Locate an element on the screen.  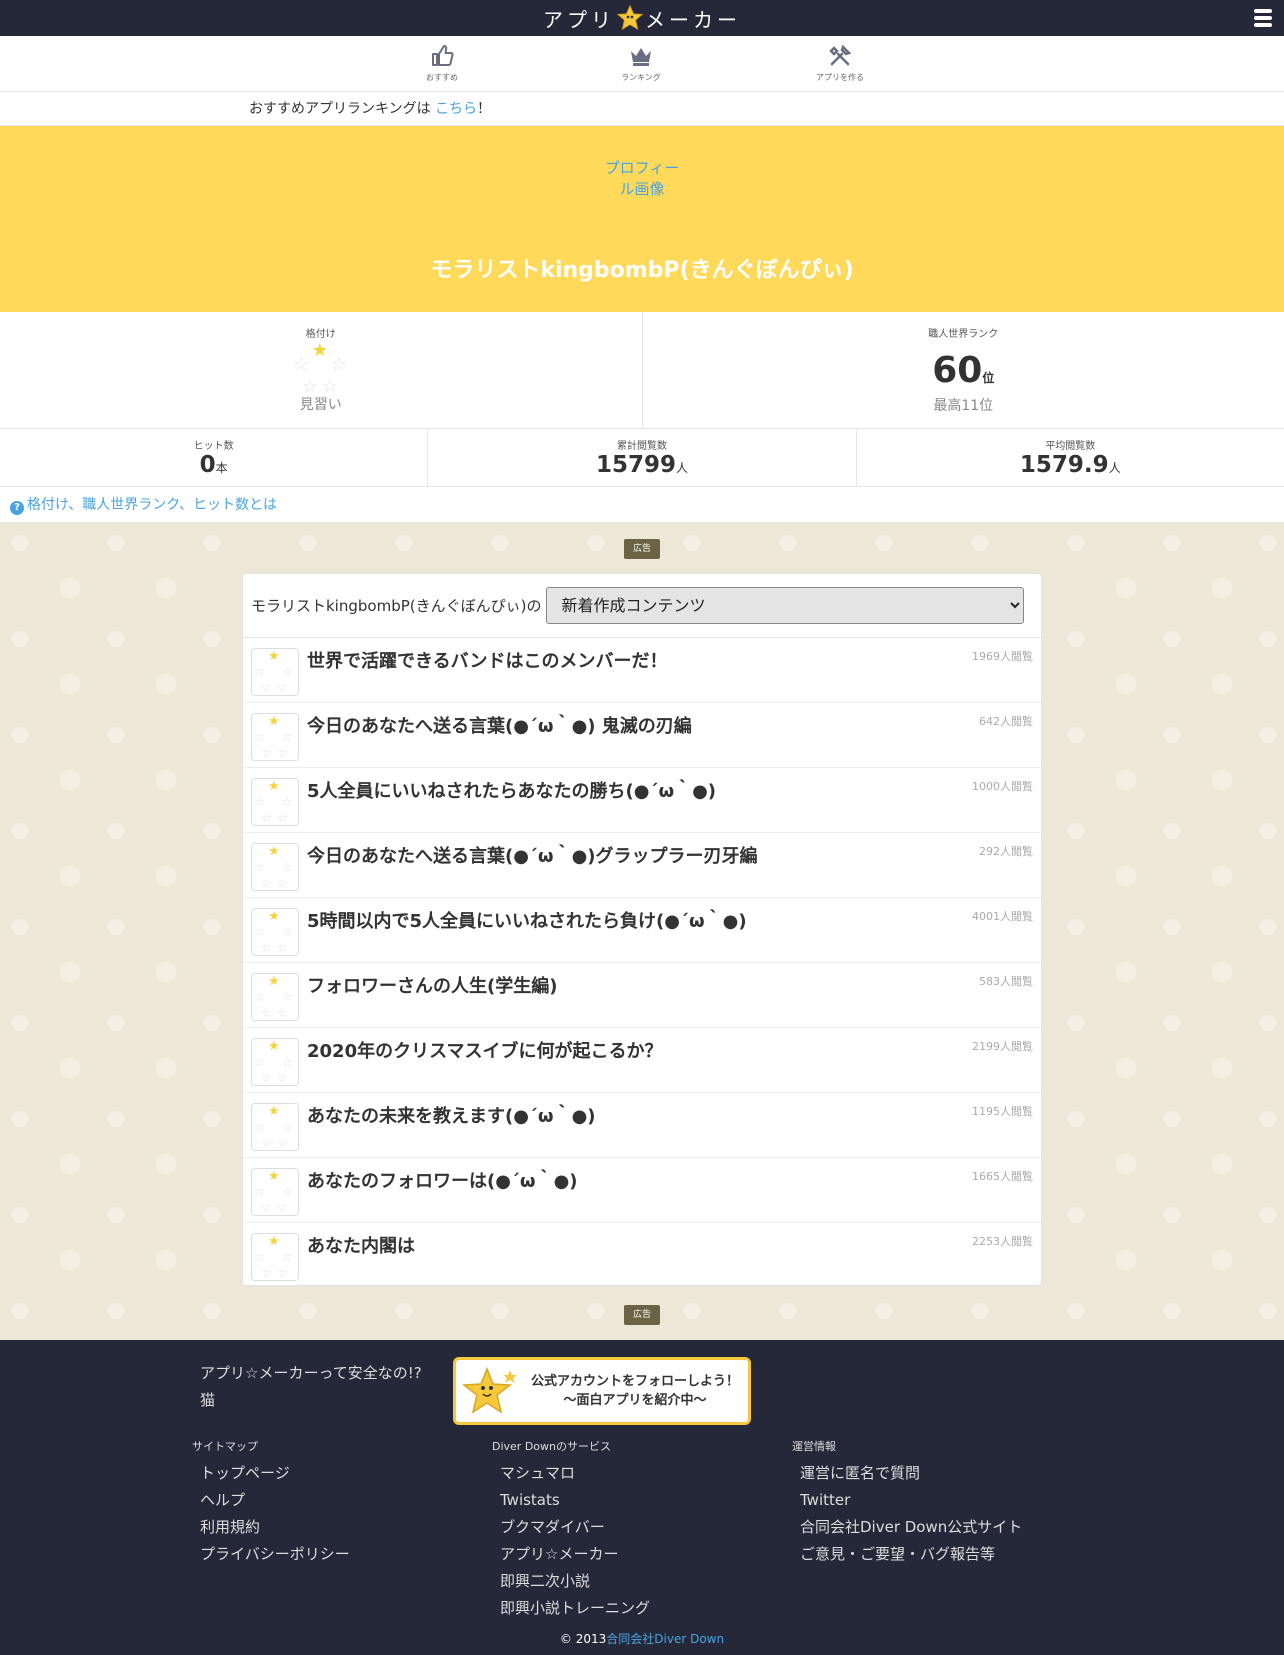
nav-ranking: ランキング is located at coordinates (641, 63).